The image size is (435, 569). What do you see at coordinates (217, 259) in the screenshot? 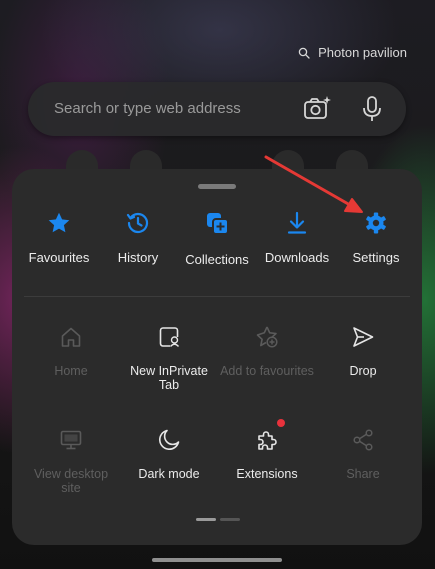
I see `menu-item-label: Collections` at bounding box center [217, 259].